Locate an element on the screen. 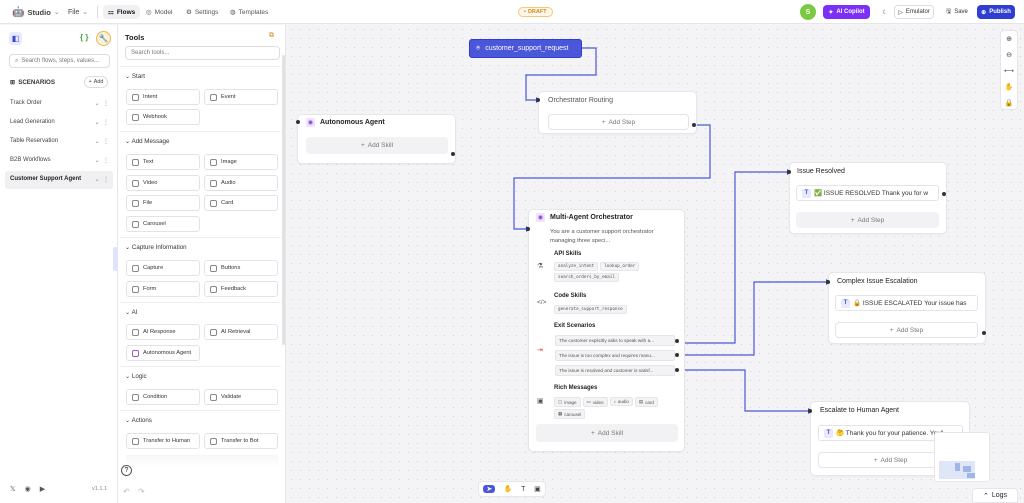 The width and height of the screenshot is (1024, 503). code-icon: </> is located at coordinates (542, 302).